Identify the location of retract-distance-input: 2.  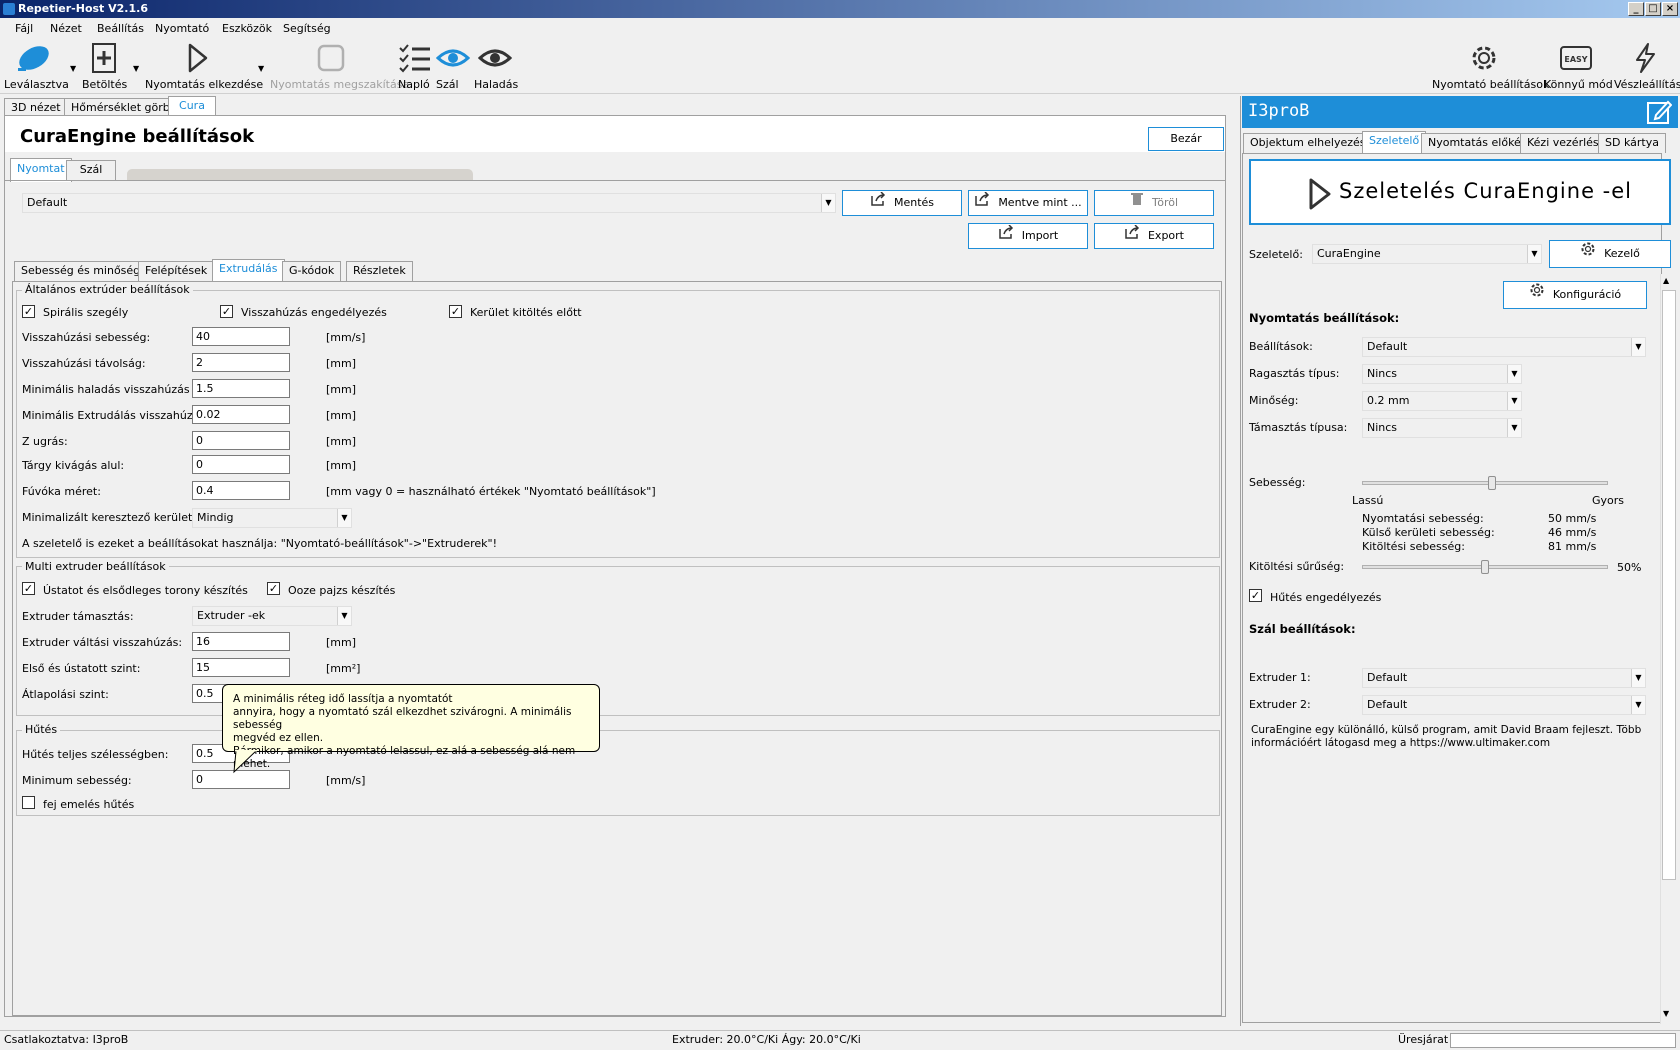
(241, 362).